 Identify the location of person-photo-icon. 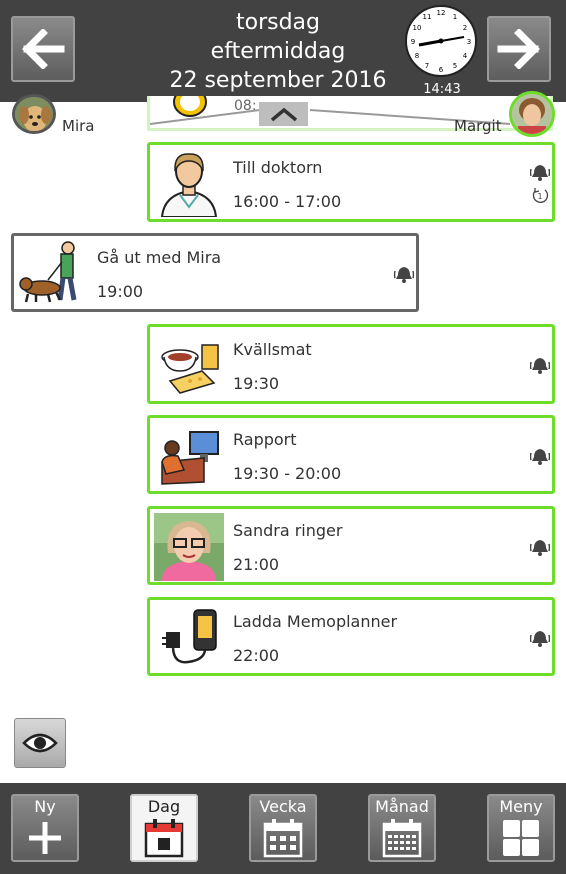
(189, 547).